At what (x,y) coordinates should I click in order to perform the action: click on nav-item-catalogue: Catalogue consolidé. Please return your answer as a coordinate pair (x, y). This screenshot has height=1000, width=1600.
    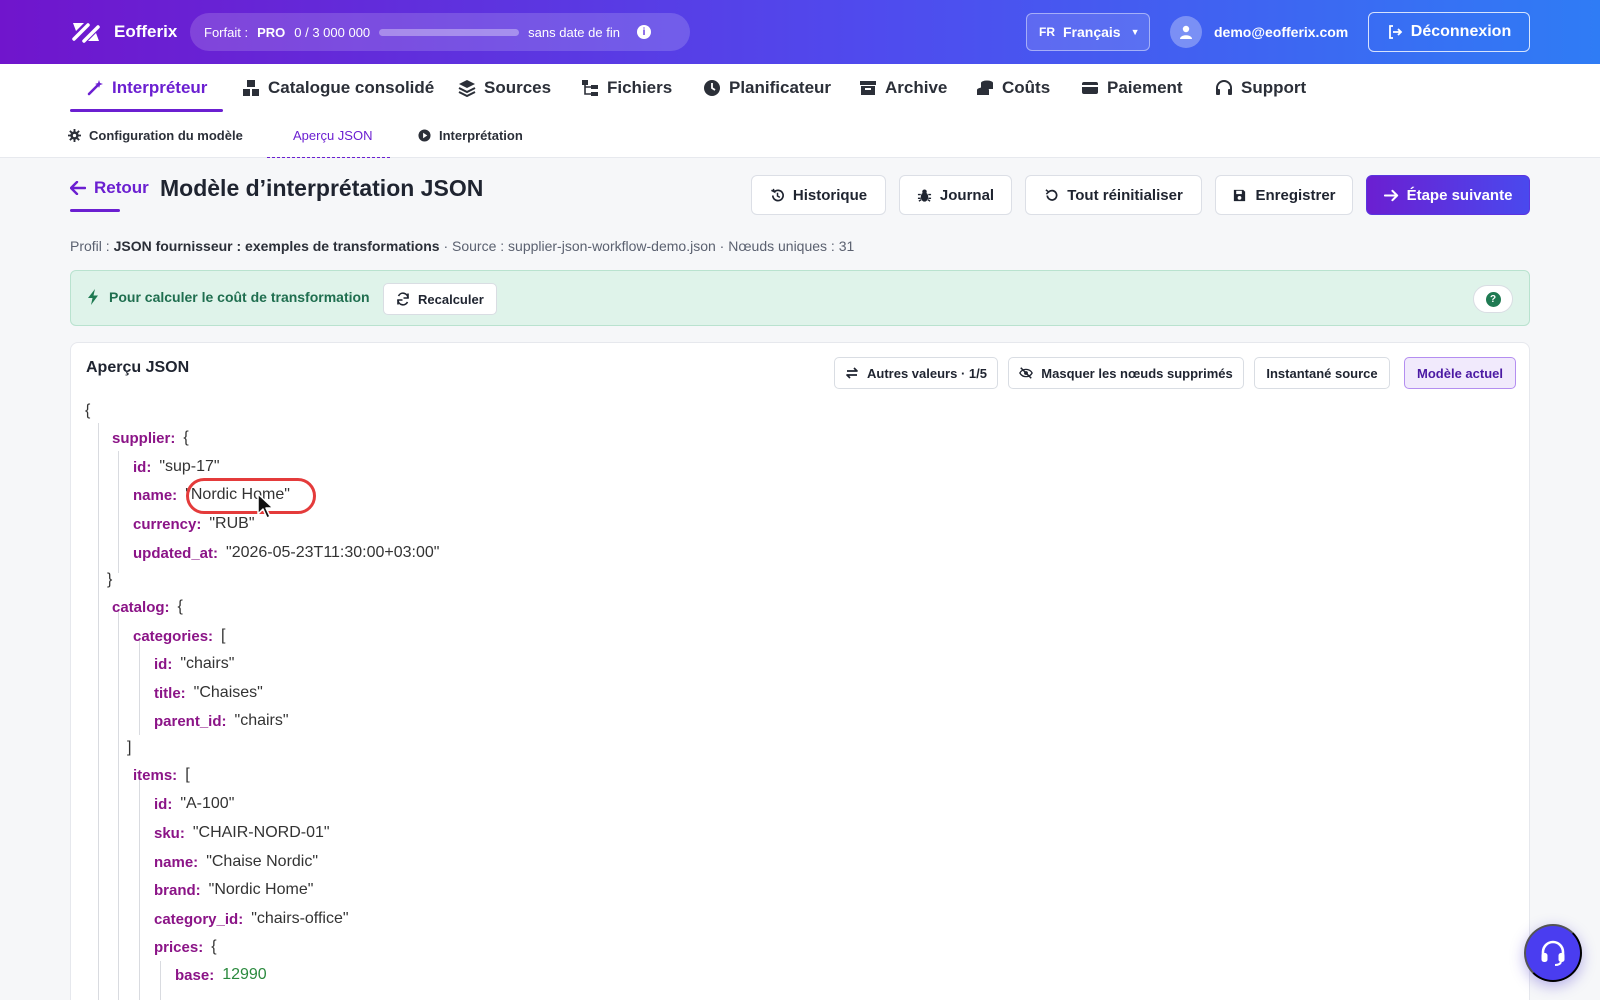
    Looking at the image, I should click on (338, 88).